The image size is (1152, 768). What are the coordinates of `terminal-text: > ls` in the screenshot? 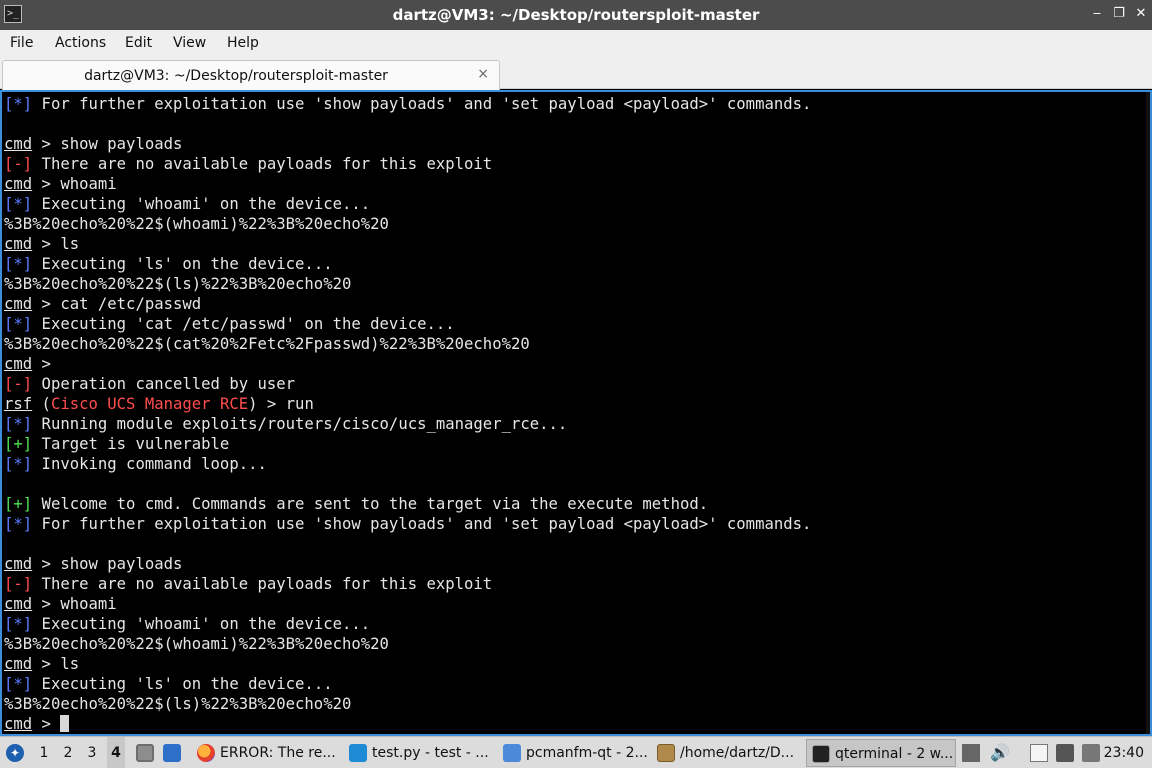 It's located at (56, 664).